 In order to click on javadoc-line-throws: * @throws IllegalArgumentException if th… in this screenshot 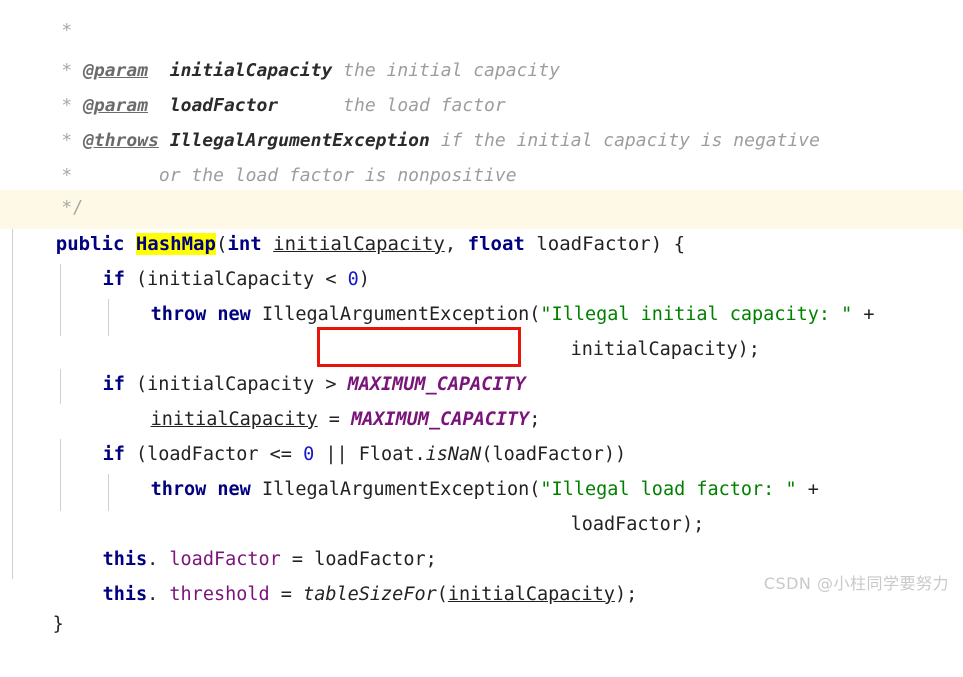, I will do `click(419, 119)`.